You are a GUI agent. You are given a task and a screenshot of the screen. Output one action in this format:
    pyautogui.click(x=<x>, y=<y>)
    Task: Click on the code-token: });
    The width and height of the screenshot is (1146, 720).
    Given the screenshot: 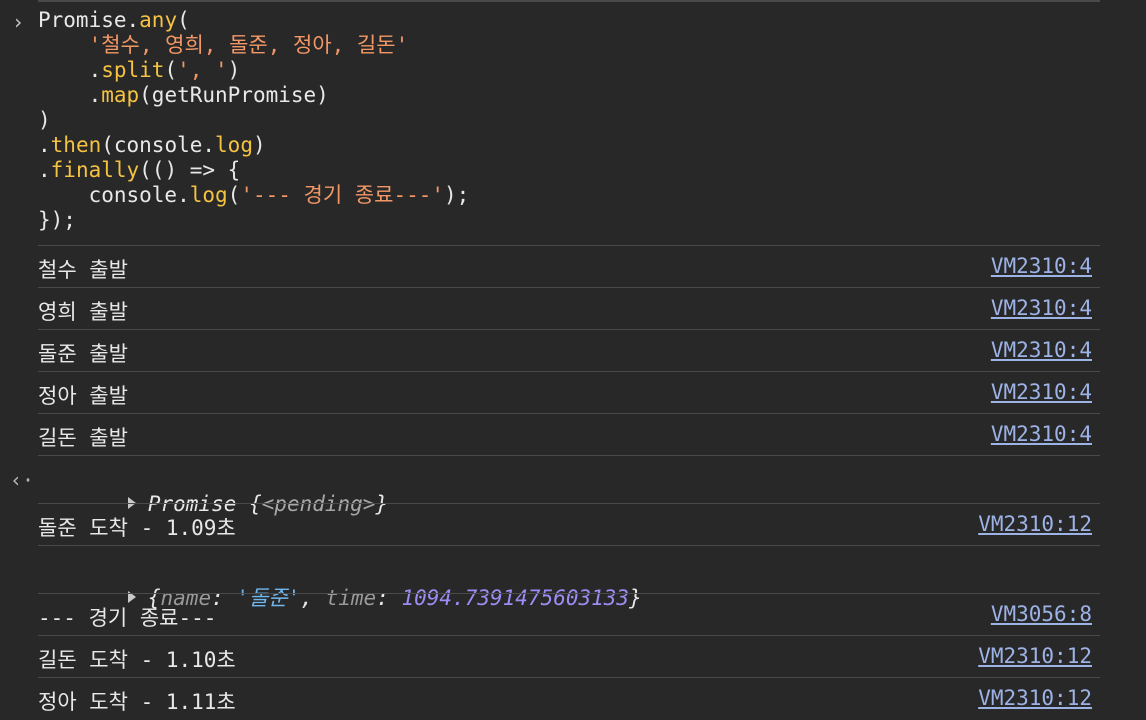 What is the action you would take?
    pyautogui.click(x=57, y=220)
    